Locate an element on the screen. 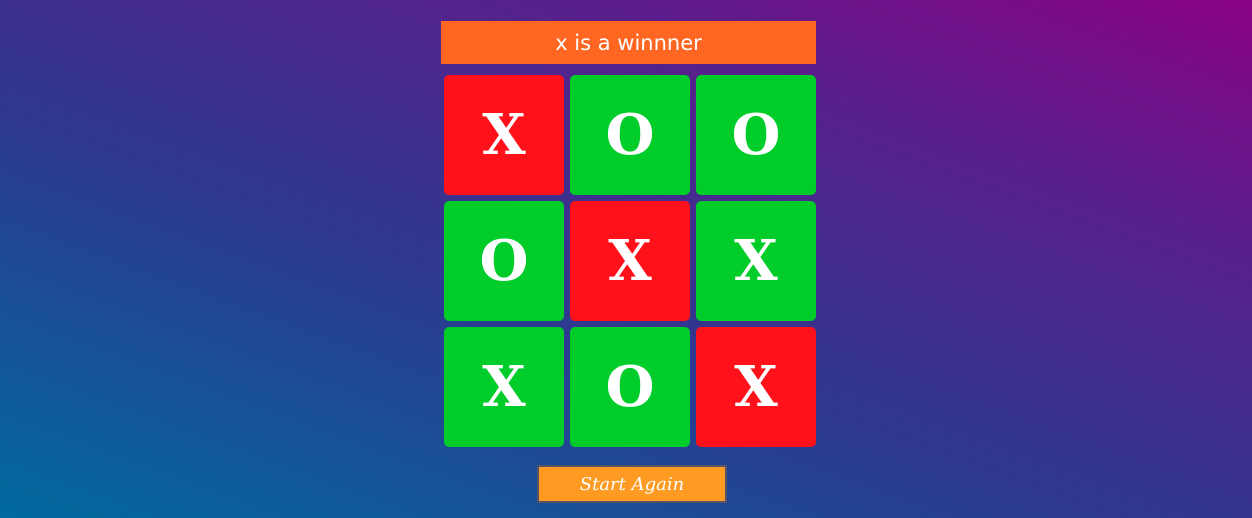  board-cell-8: O is located at coordinates (630, 387).